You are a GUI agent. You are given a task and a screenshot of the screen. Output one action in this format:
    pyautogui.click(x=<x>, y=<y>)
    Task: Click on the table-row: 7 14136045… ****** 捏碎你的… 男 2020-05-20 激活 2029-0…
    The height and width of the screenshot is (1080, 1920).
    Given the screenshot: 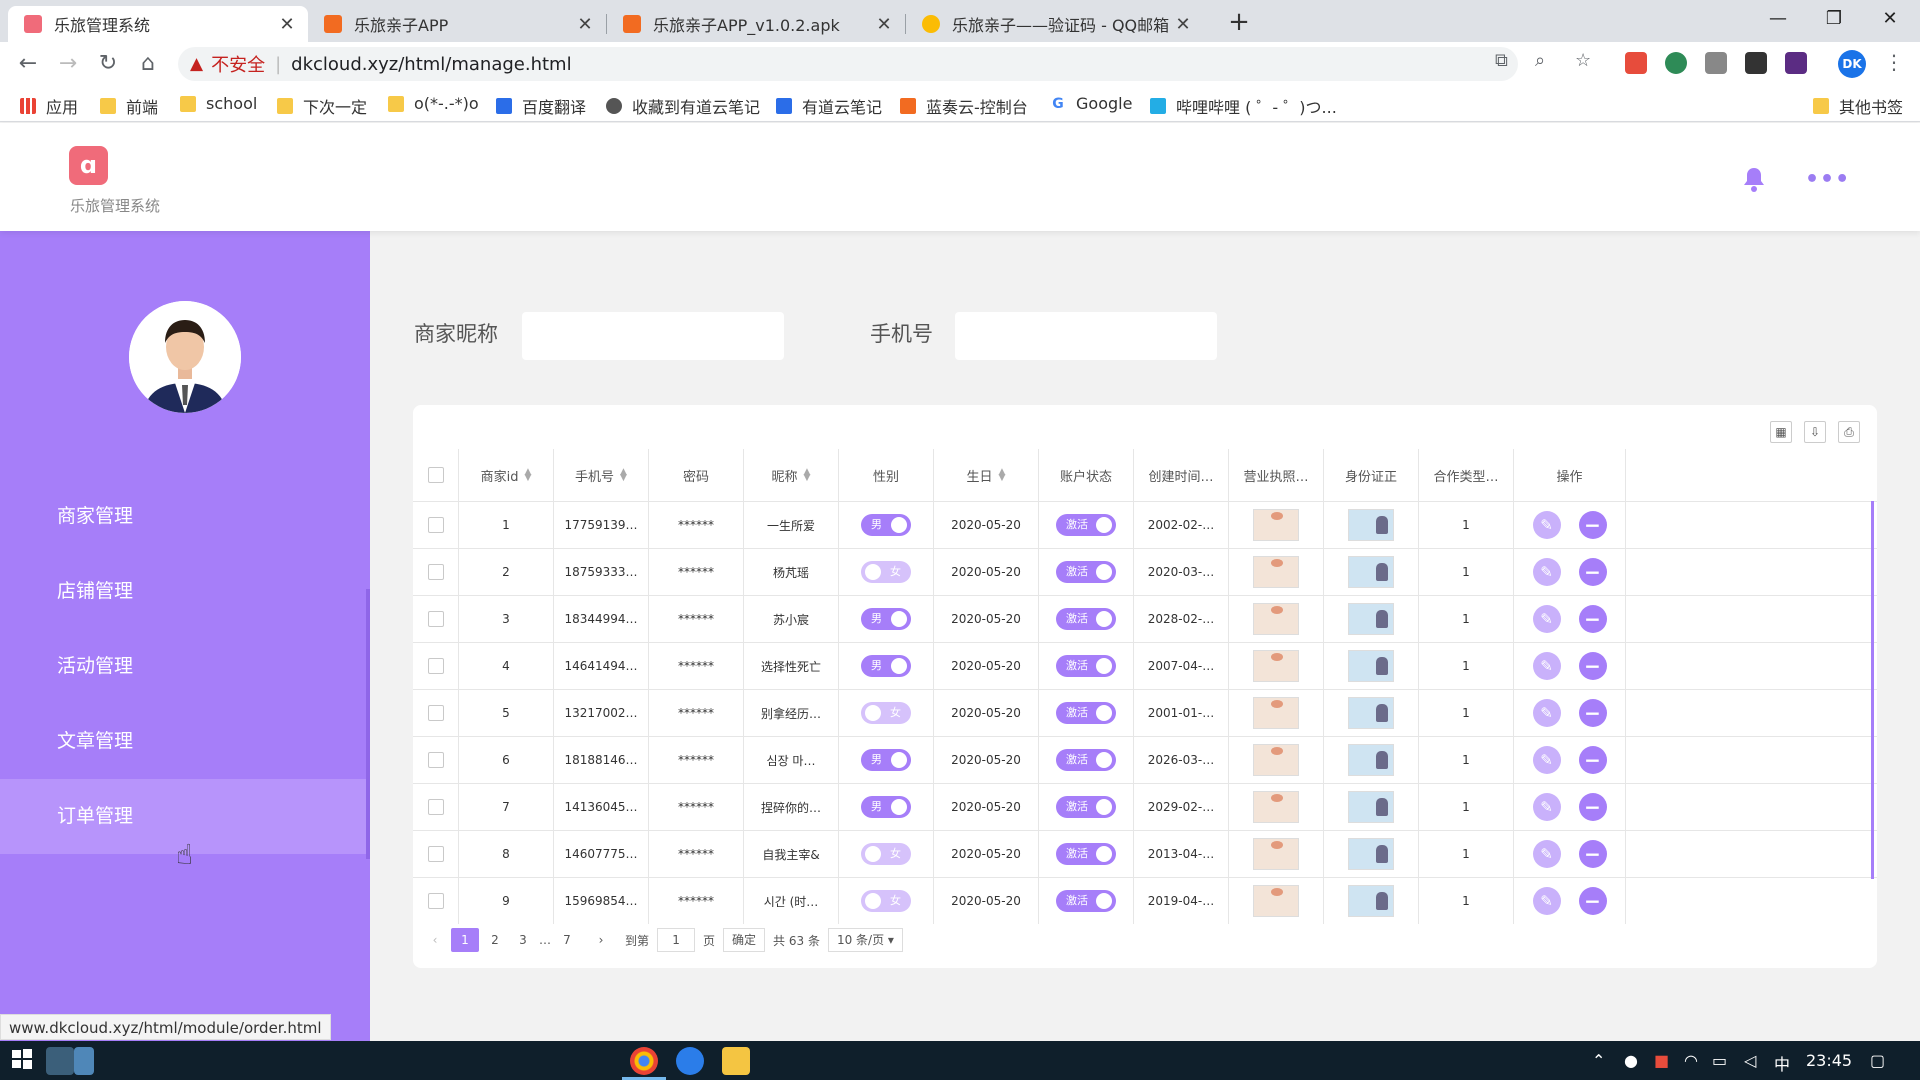 What is the action you would take?
    pyautogui.click(x=1145, y=806)
    